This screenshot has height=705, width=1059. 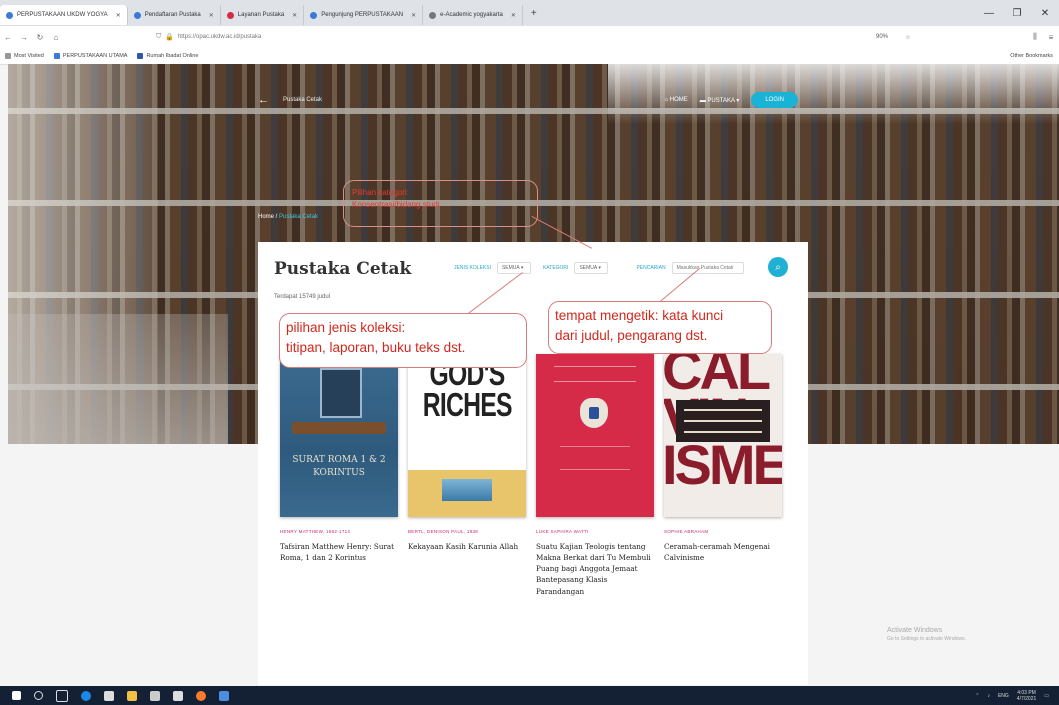 What do you see at coordinates (988, 696) in the screenshot?
I see `speaker-icon: ♪` at bounding box center [988, 696].